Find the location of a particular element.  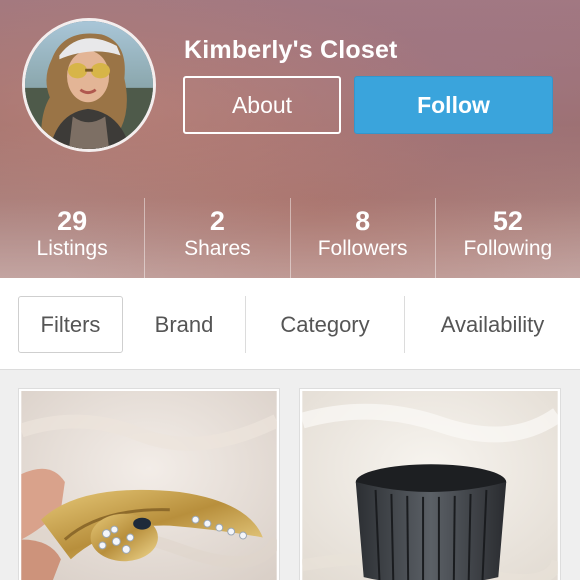

category-filter: Category is located at coordinates (325, 324).